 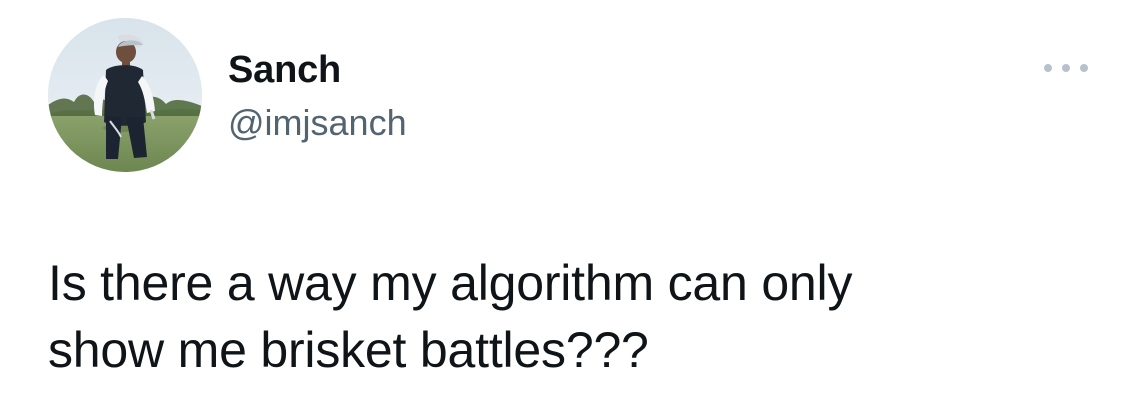 I want to click on tweet-text-line-1: Is there a way my algorithm can only, so click(x=450, y=283).